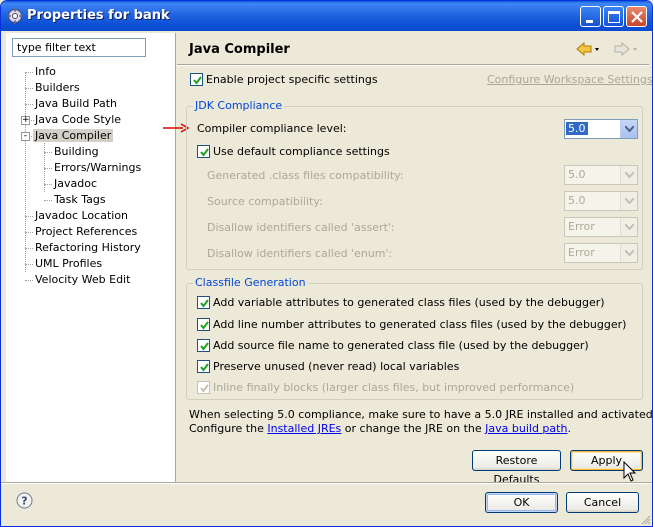  What do you see at coordinates (82, 280) in the screenshot?
I see `tree-item-velocity-web-edit: Velocity Web Edit` at bounding box center [82, 280].